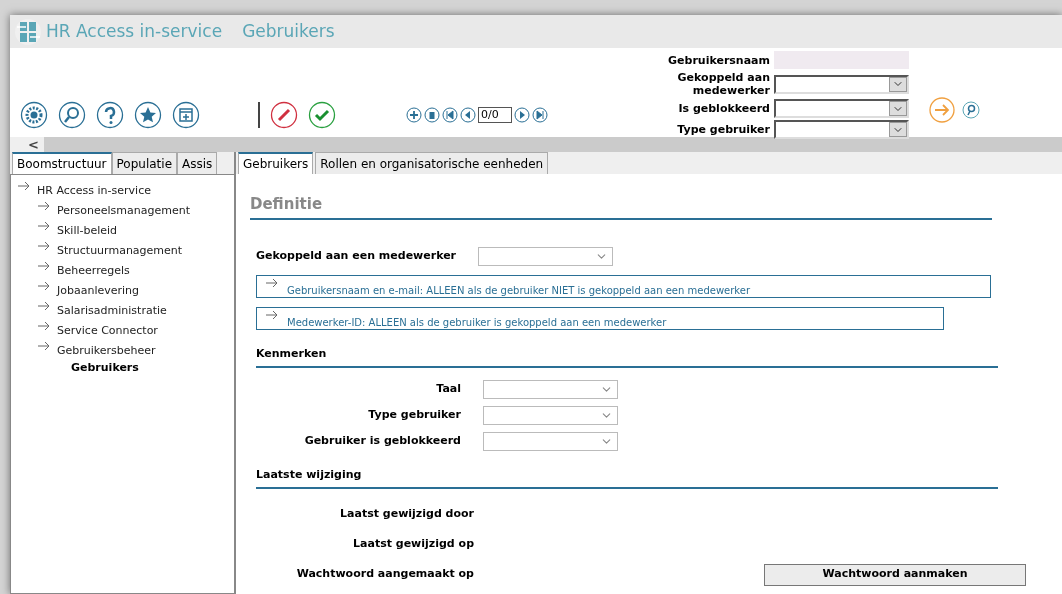 This screenshot has width=1062, height=594. Describe the element at coordinates (382, 441) in the screenshot. I see `field-label: Gebruiker is geblokkeerd` at that location.